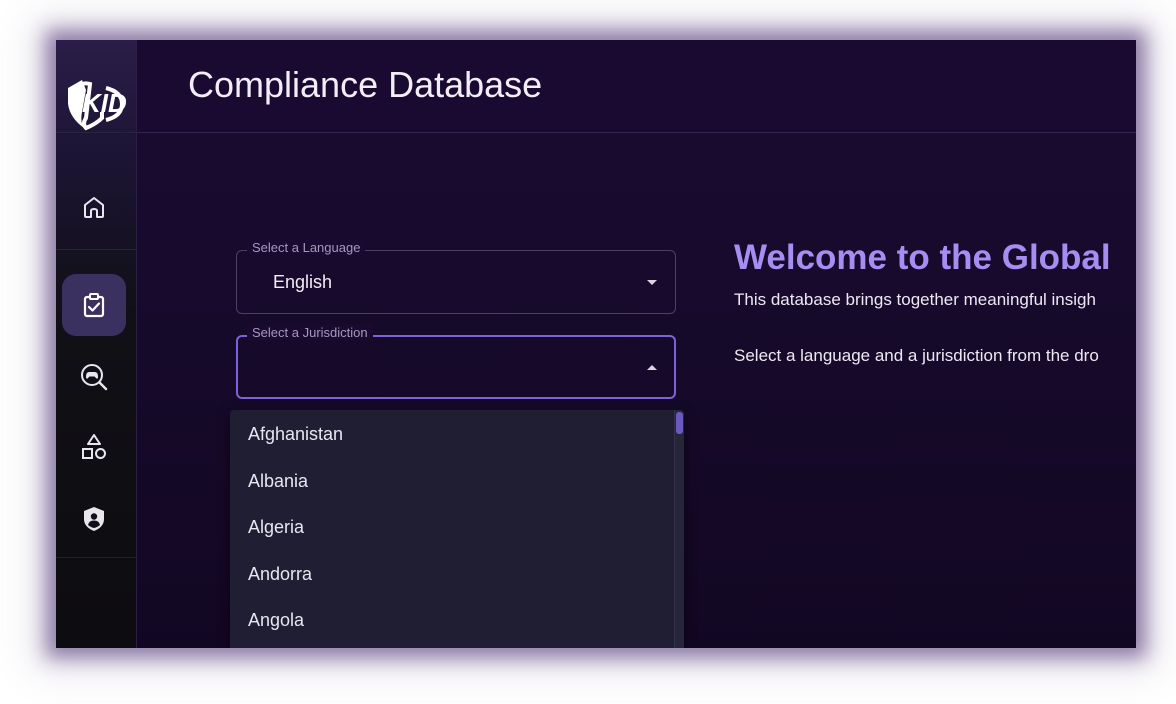  Describe the element at coordinates (295, 434) in the screenshot. I see `dropdown-option: Afghanistan` at that location.